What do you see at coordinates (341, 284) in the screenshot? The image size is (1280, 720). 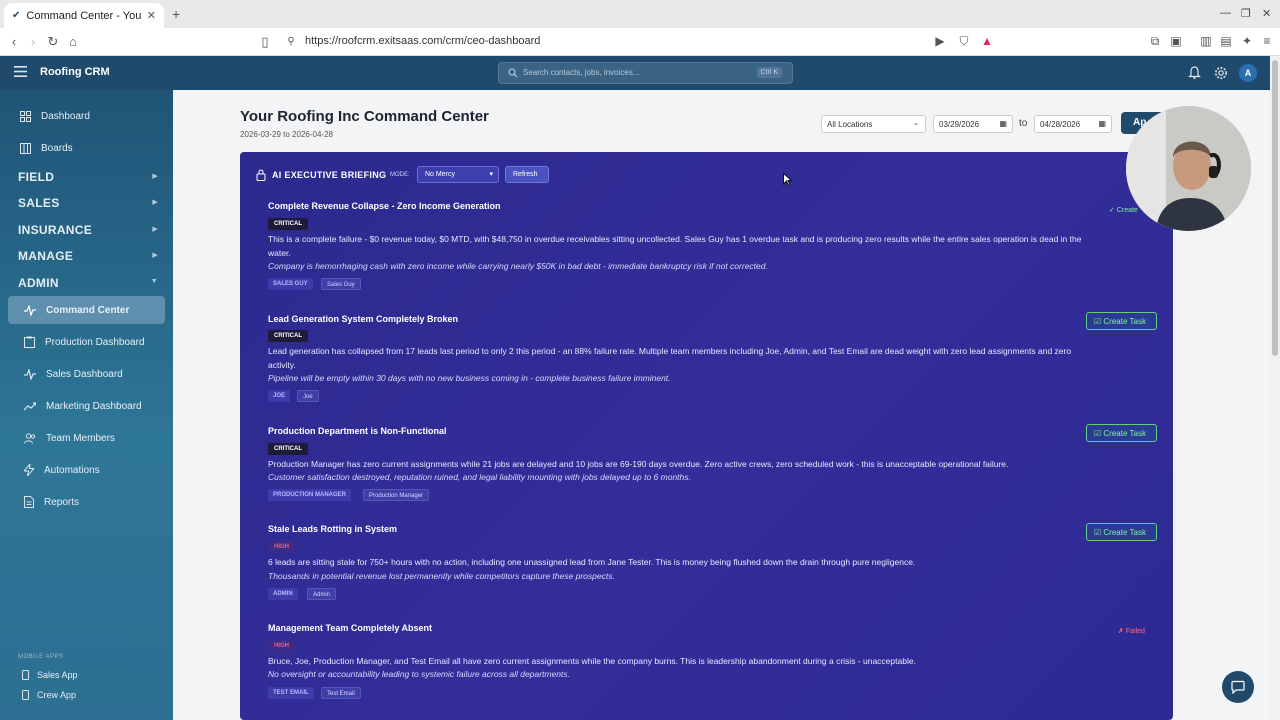 I see `person-tag: Sales Guy` at bounding box center [341, 284].